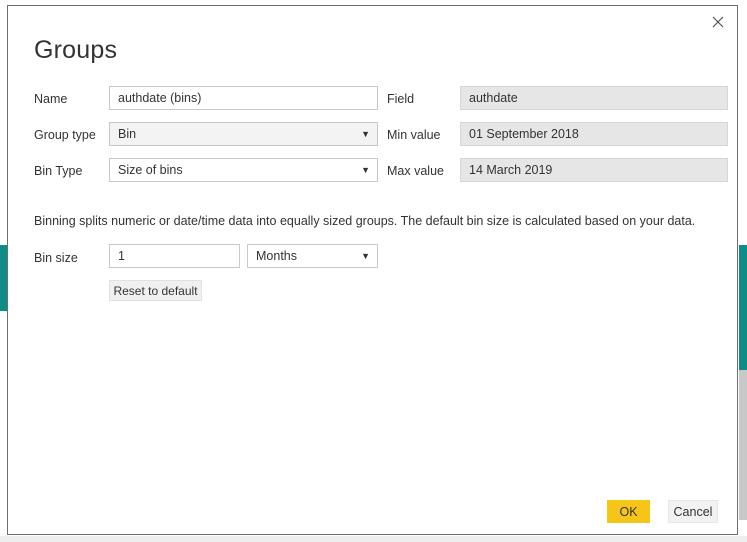  What do you see at coordinates (56, 258) in the screenshot?
I see `bin-size-label: Bin size` at bounding box center [56, 258].